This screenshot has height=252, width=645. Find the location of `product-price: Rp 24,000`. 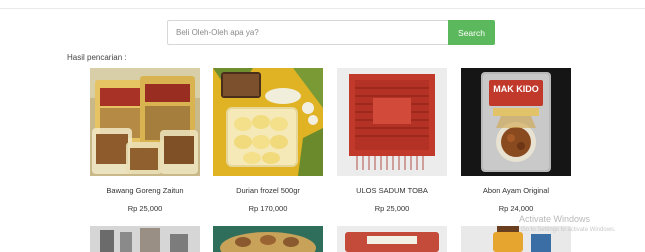

product-price: Rp 24,000 is located at coordinates (516, 208).